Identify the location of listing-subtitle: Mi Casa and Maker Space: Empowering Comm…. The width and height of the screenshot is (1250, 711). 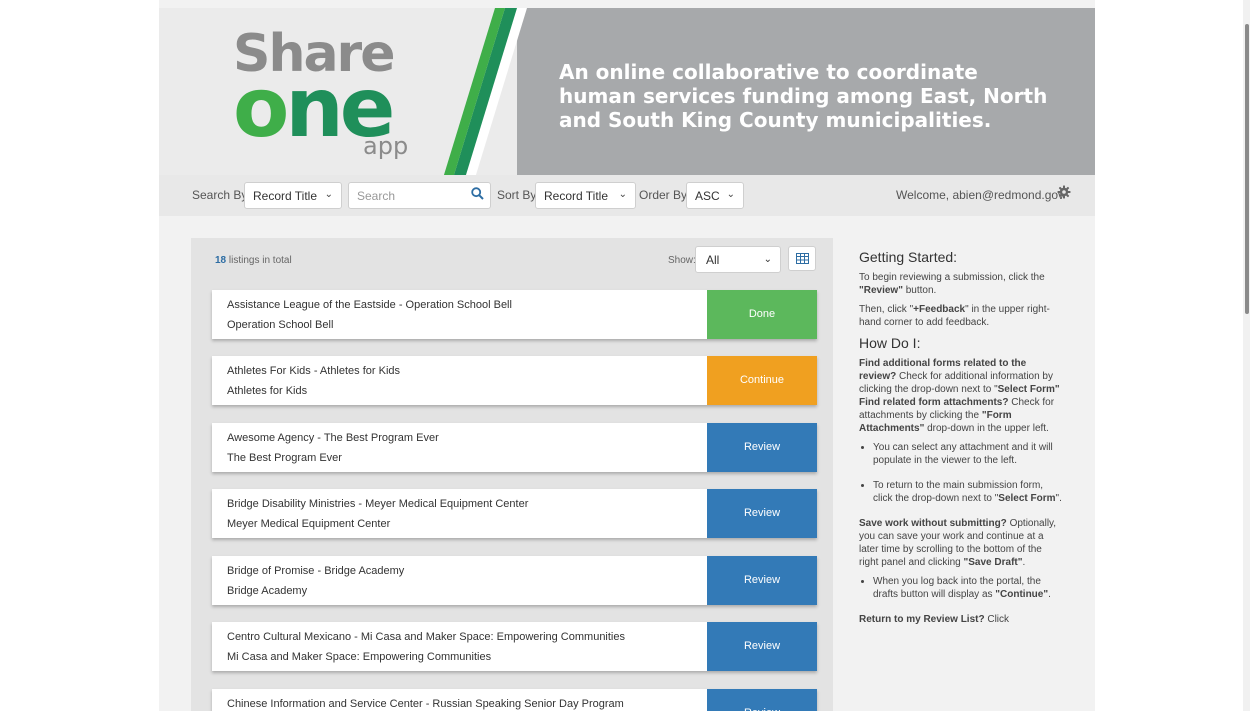
(359, 657).